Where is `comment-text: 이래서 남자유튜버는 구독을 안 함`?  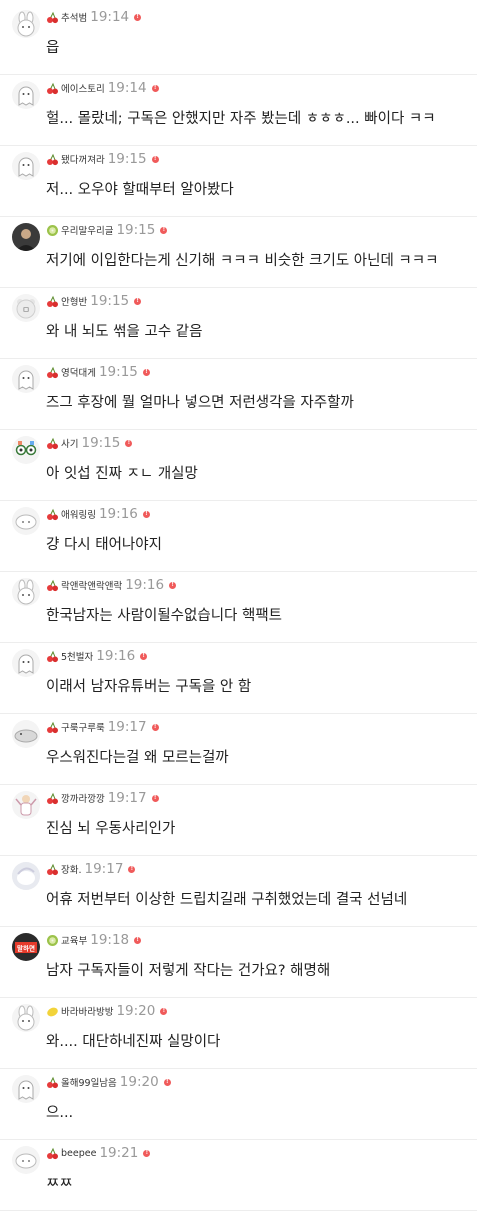
comment-text: 이래서 남자유튜버는 구독을 안 함 is located at coordinates (149, 687).